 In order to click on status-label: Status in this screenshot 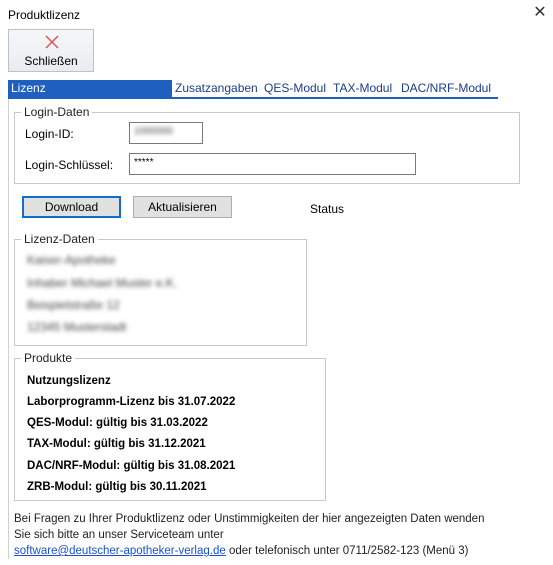, I will do `click(327, 209)`.